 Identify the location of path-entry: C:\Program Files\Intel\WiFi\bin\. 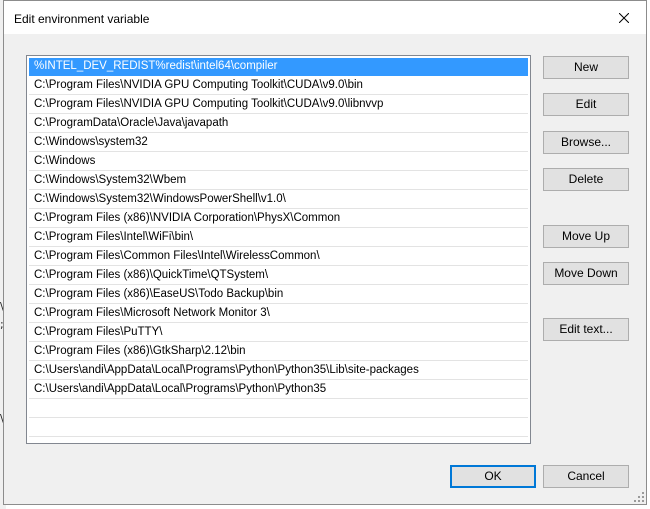
(278, 238).